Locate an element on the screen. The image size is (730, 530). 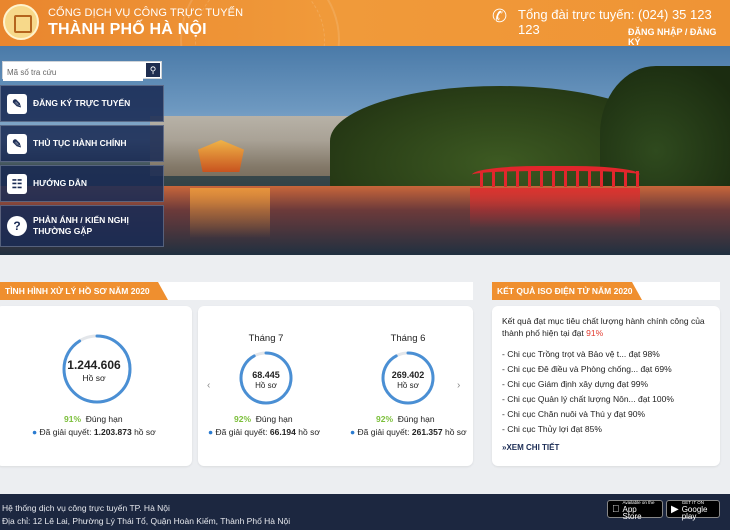
app-store-big: App Store is located at coordinates (633, 512).